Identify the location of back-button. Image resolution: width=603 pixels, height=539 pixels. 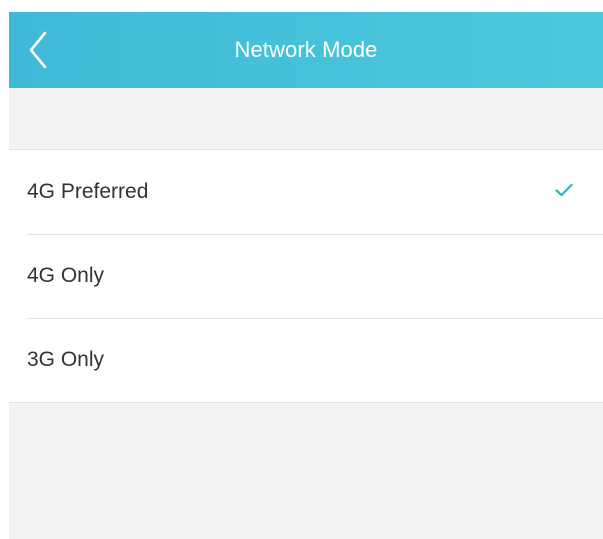
(43, 50).